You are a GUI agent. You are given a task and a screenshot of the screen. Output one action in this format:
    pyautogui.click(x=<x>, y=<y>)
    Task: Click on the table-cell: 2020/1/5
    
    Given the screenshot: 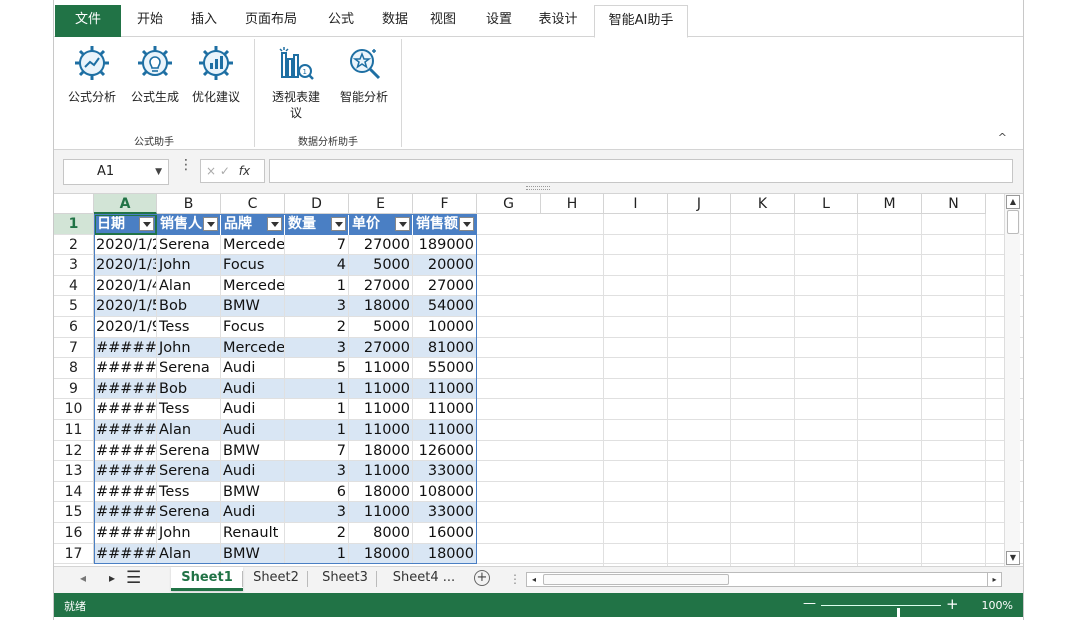 What is the action you would take?
    pyautogui.click(x=125, y=306)
    